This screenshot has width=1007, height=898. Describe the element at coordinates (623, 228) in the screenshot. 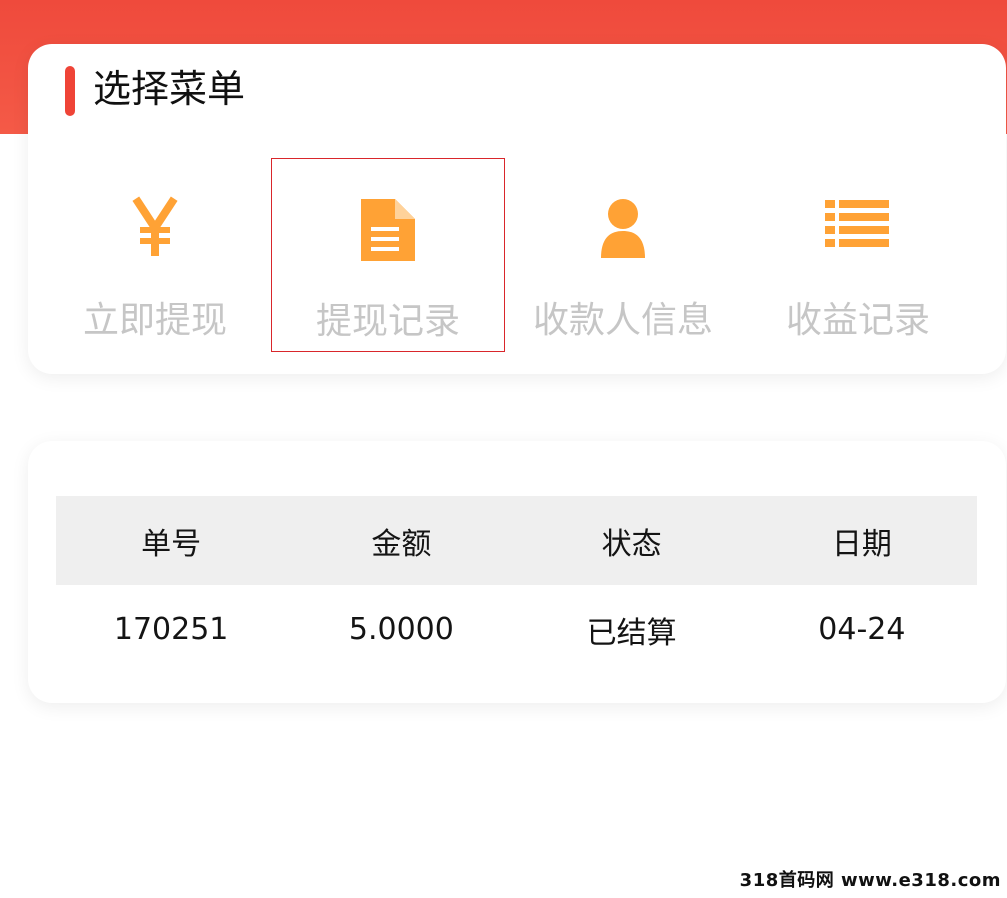

I see `person-icon` at that location.